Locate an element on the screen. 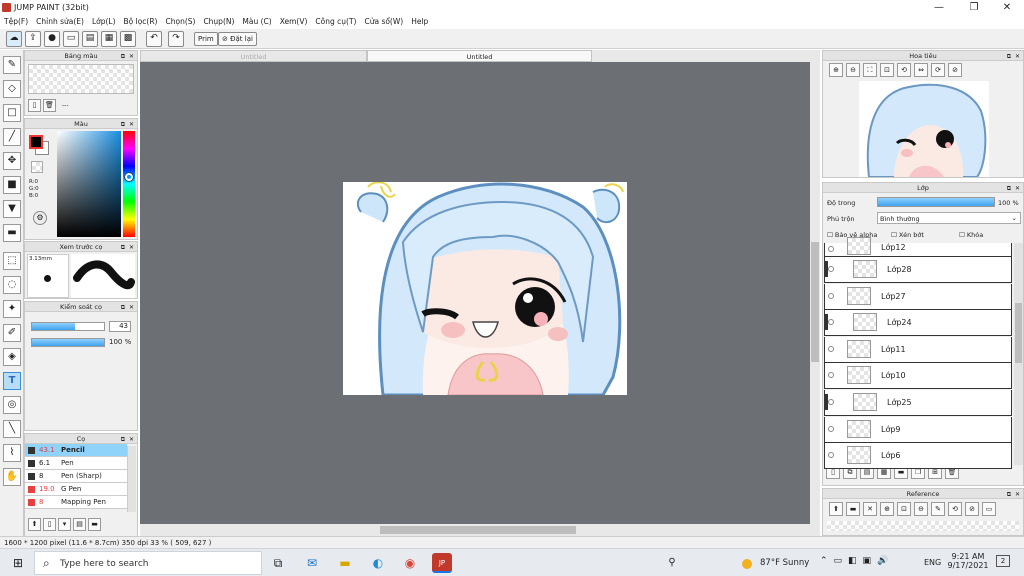 The image size is (1024, 576). vertical-scroll-thumb is located at coordinates (815, 302).